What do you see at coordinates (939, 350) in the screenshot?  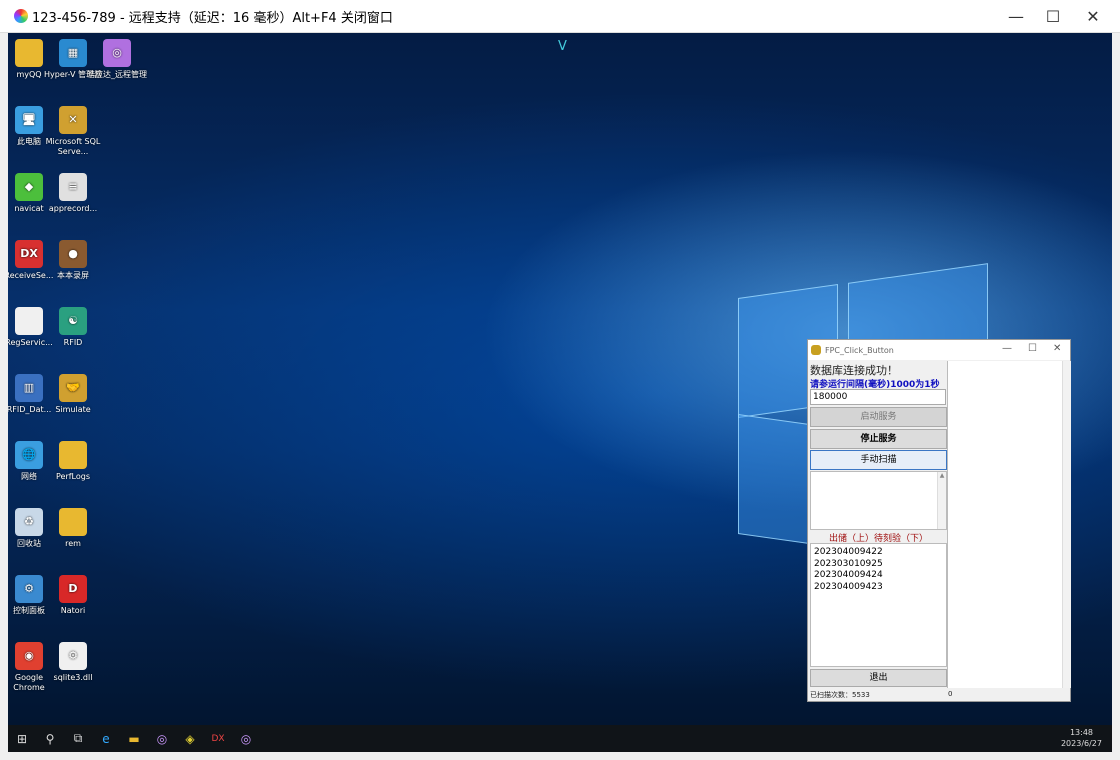 I see `app-title-bar: FPC_Click_Button — ☐ ✕` at bounding box center [939, 350].